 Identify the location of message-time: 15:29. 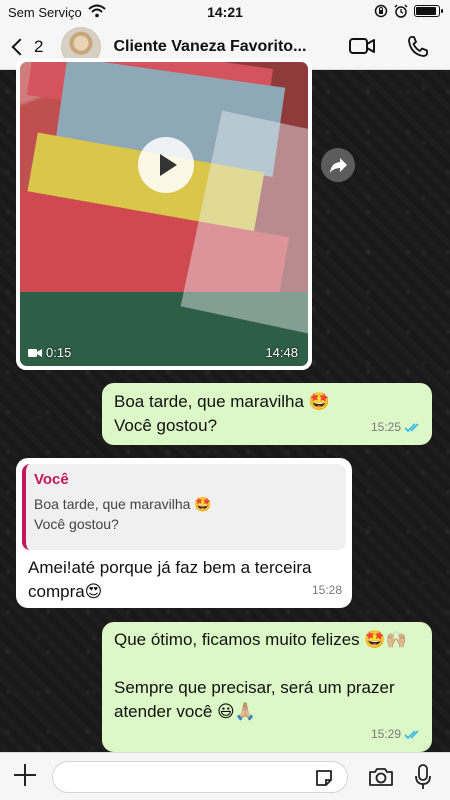
(385, 734).